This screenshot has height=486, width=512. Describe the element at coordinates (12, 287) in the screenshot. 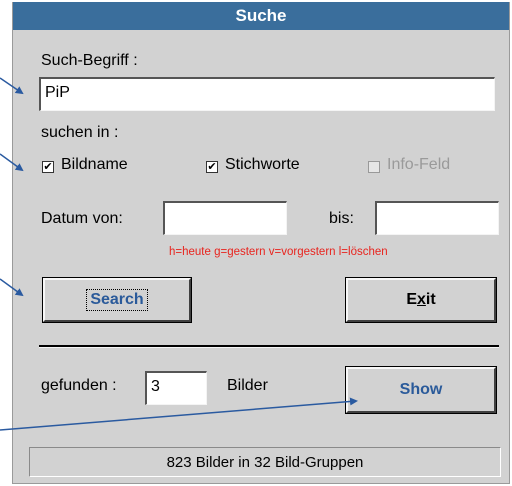

I see `arrow-to-search-button` at that location.